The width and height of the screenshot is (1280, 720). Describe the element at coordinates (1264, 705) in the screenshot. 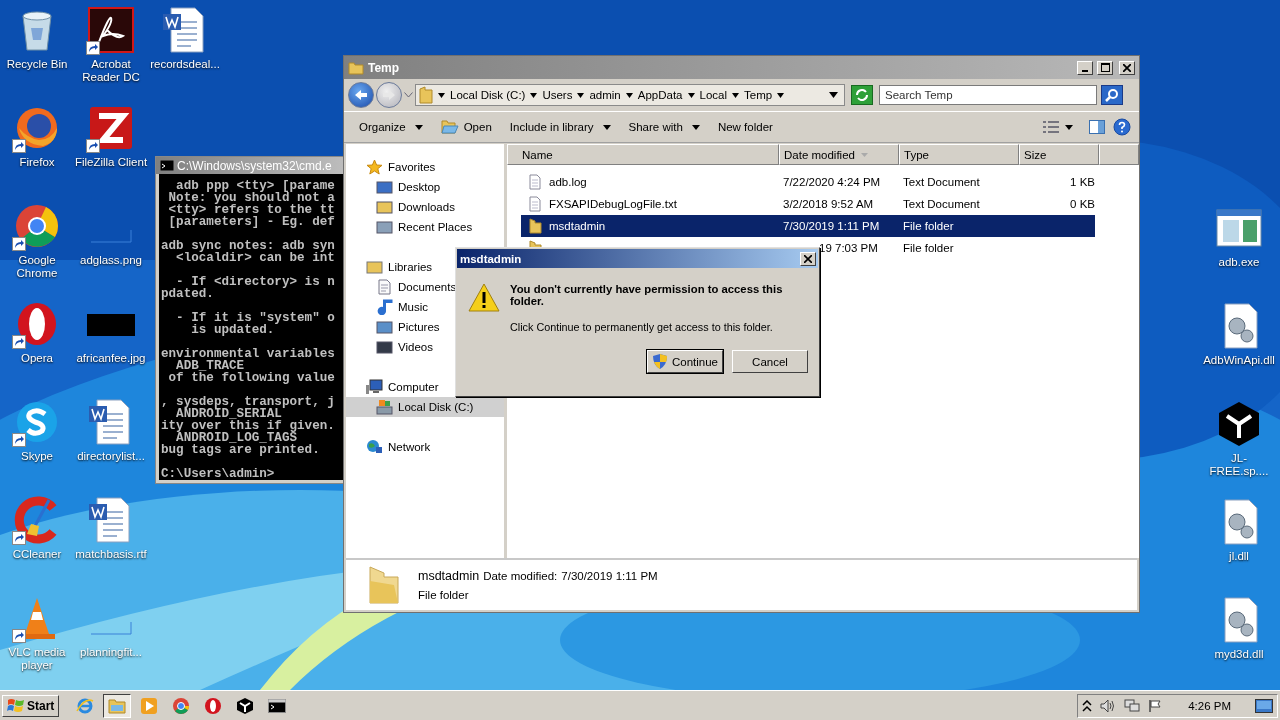

I see `show-desktop-icon` at that location.